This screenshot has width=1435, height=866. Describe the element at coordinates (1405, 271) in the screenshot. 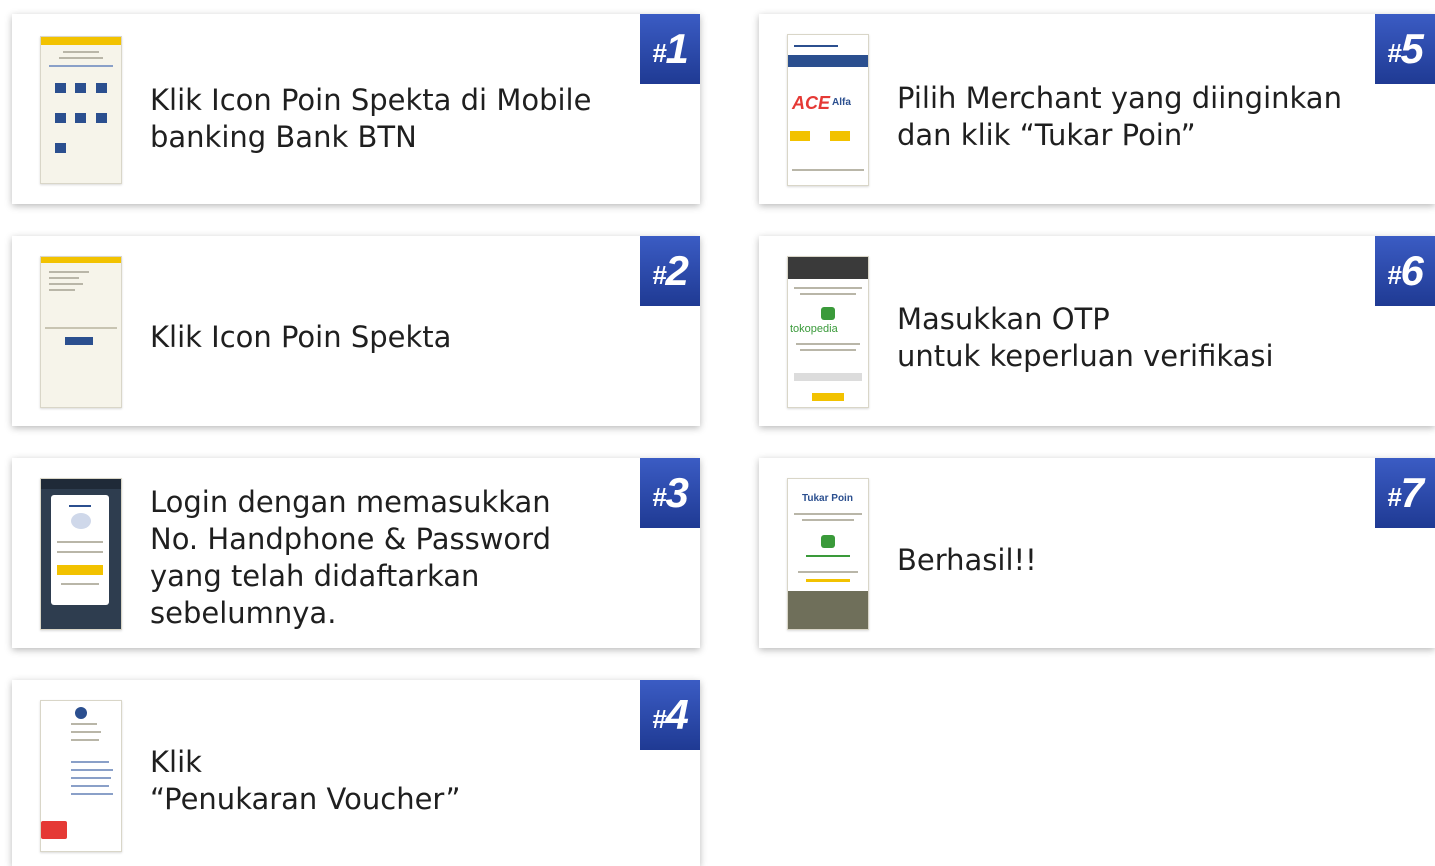

I see `step-number-badge: #6` at that location.